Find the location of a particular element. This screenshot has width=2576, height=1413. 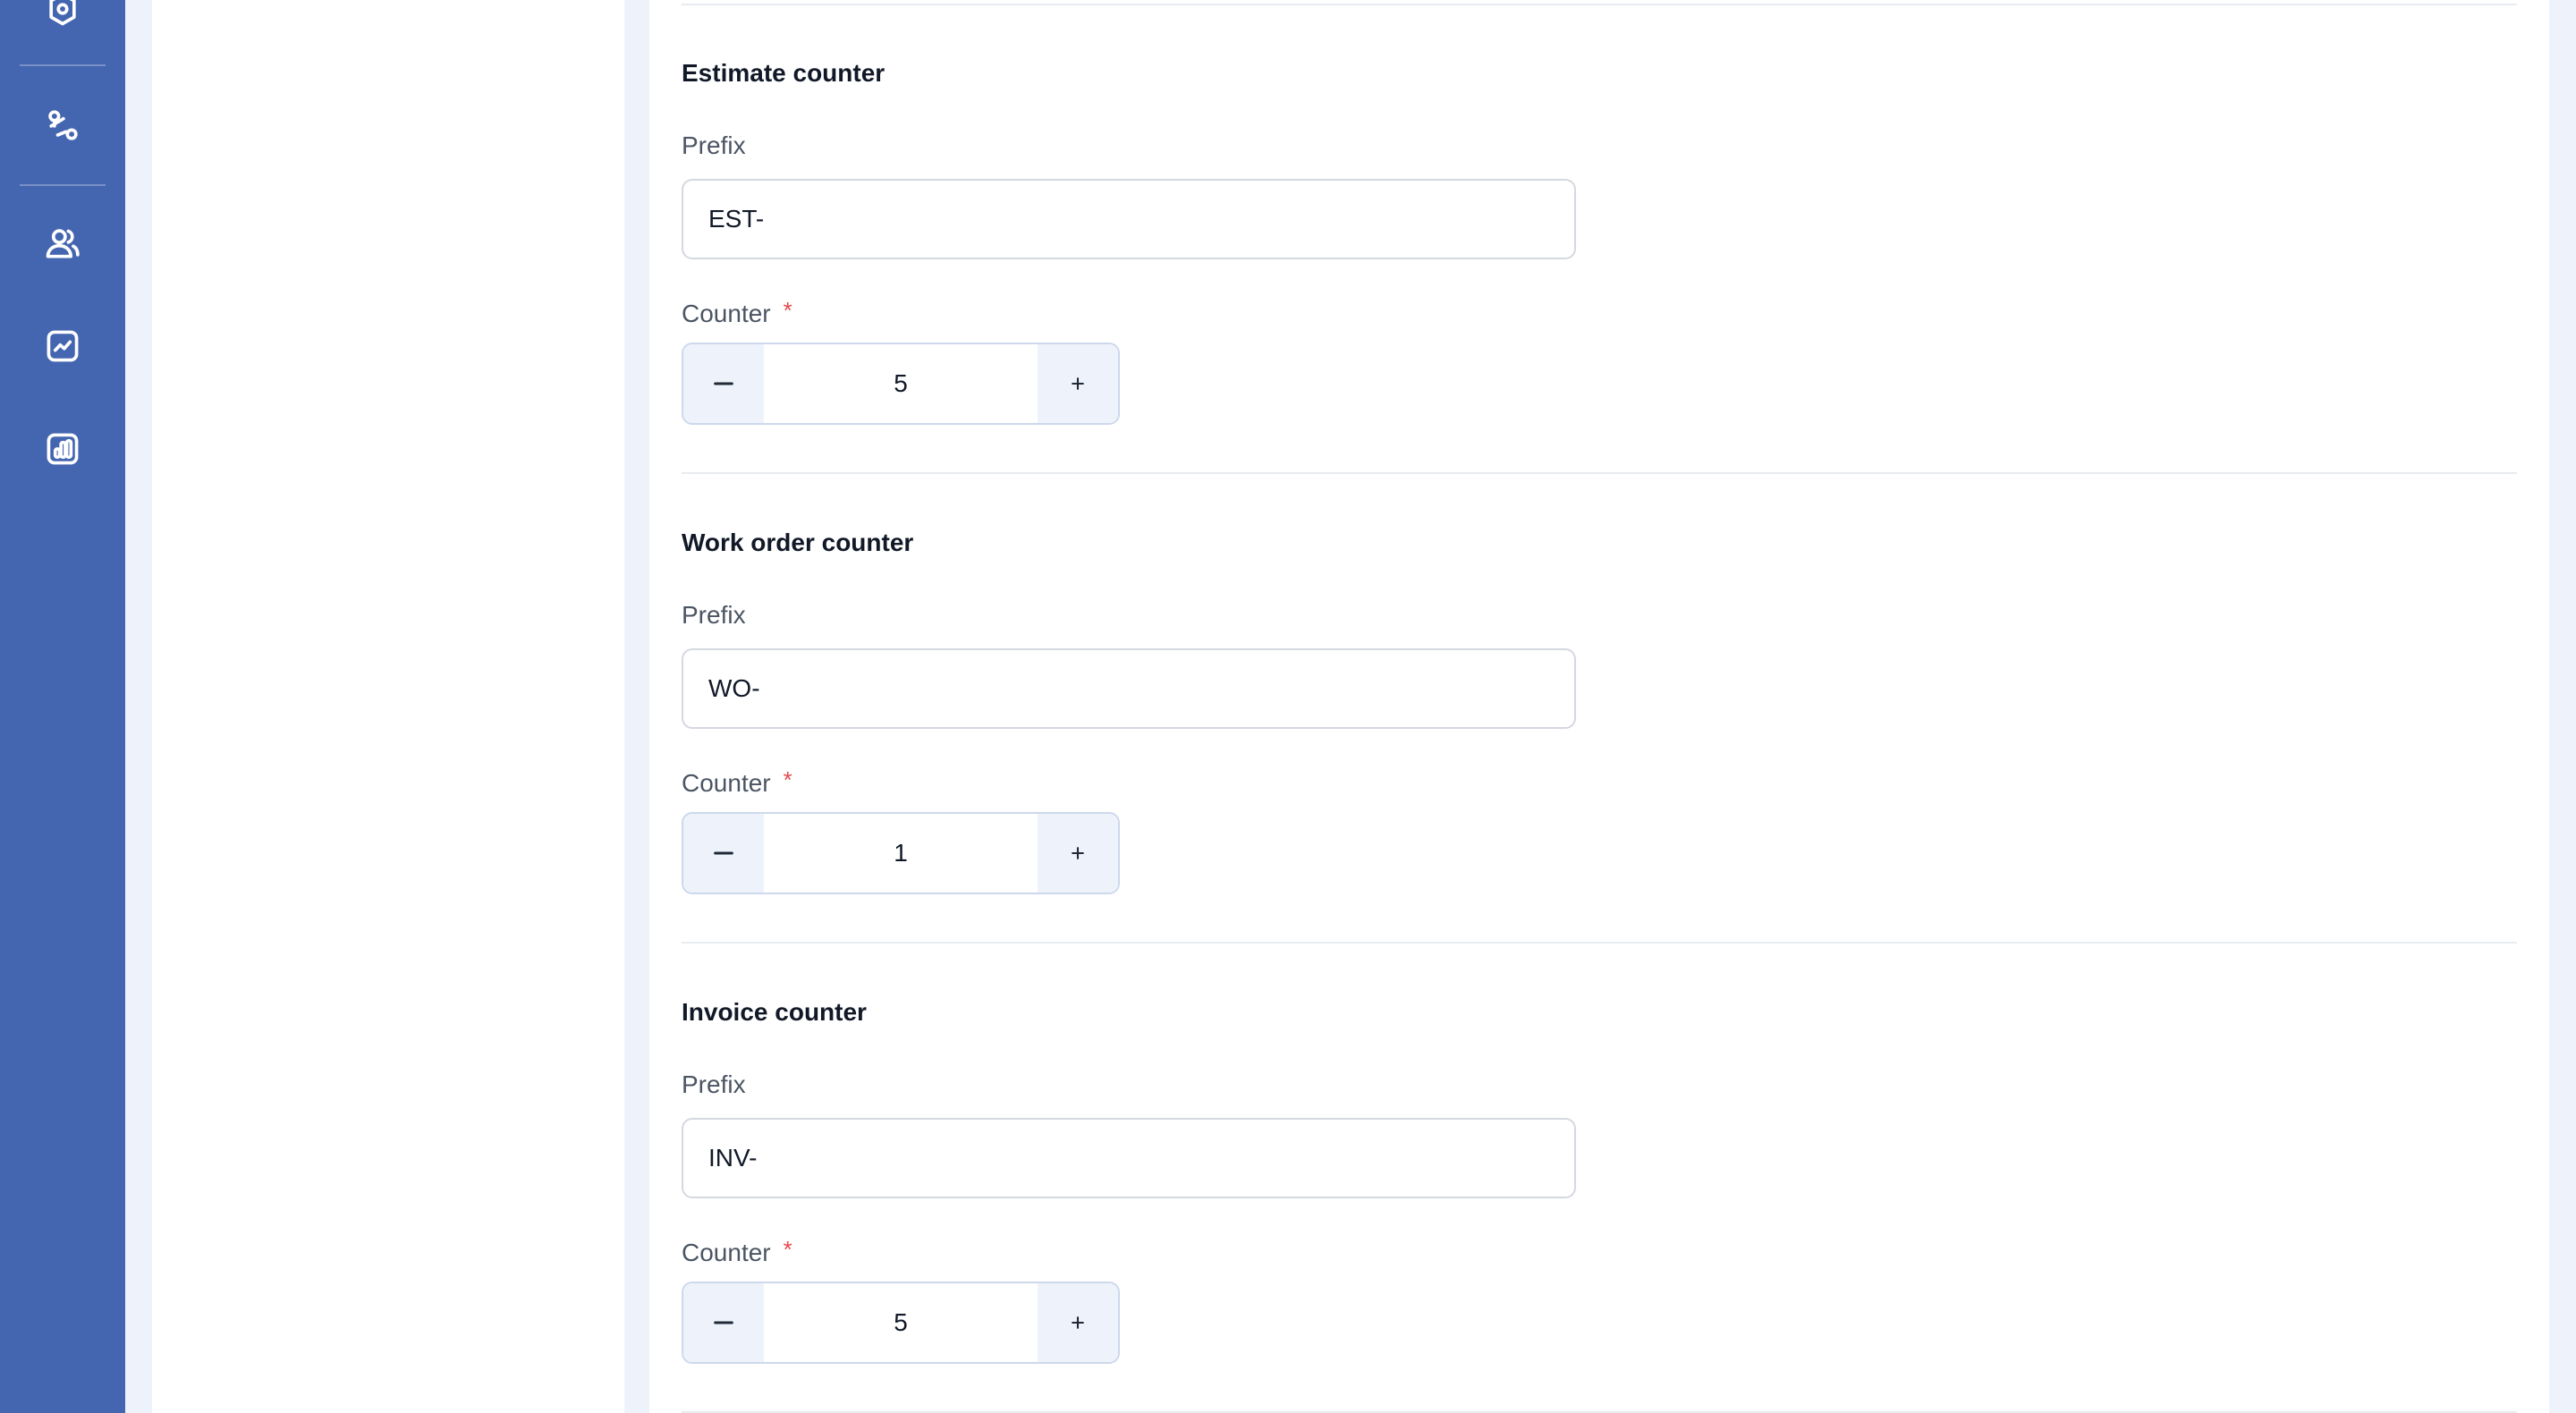

activity-chart-icon is located at coordinates (62, 346).